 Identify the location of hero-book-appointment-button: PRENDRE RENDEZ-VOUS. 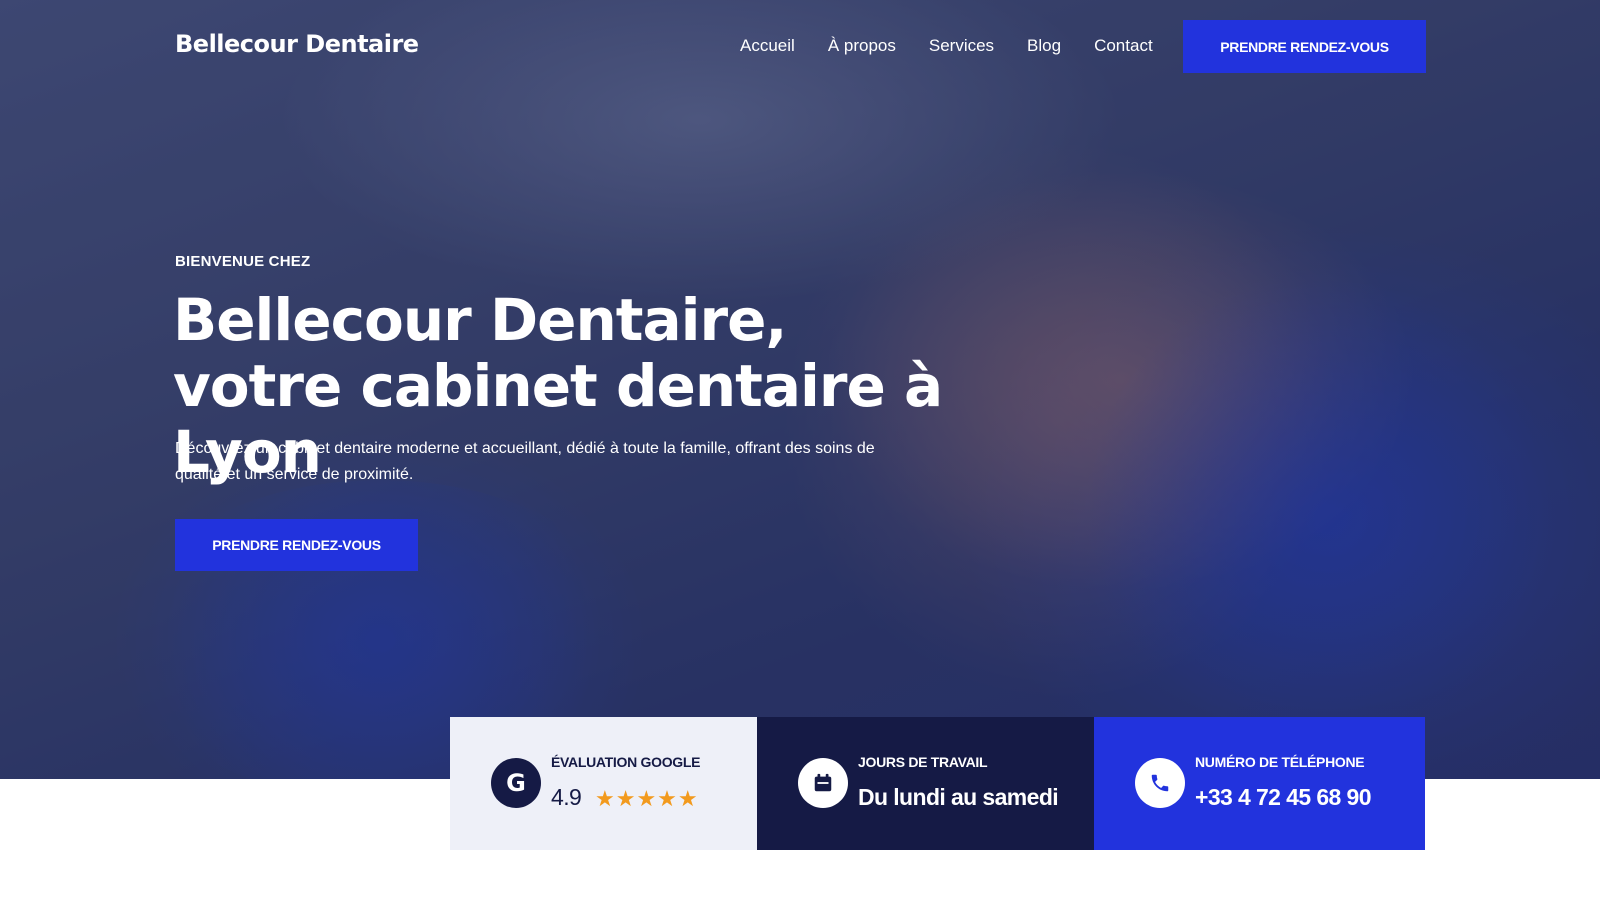
(296, 545).